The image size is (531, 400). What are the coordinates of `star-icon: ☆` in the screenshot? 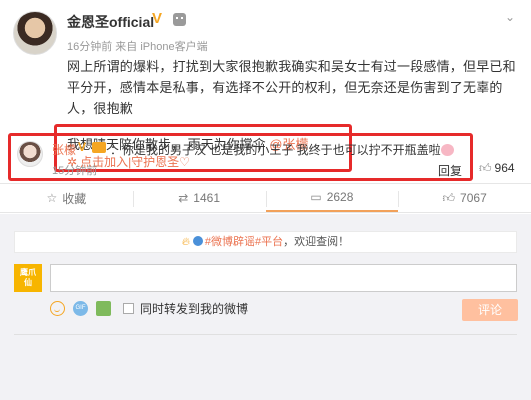 It's located at (52, 198).